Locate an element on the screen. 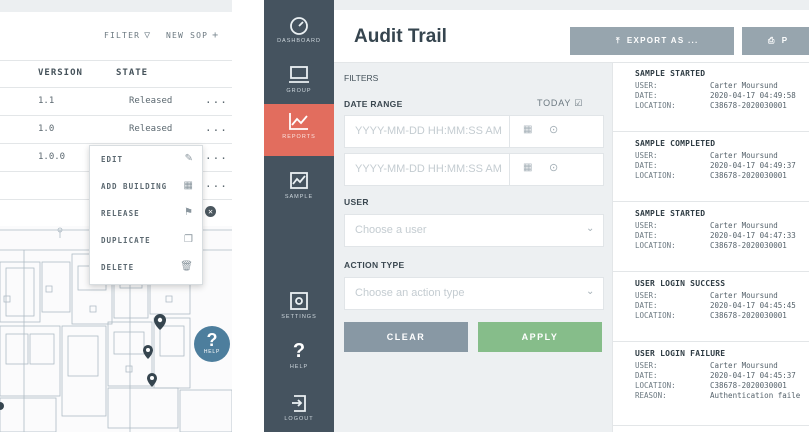 This screenshot has width=809, height=436. user-placeholder: Choose a user is located at coordinates (391, 230).